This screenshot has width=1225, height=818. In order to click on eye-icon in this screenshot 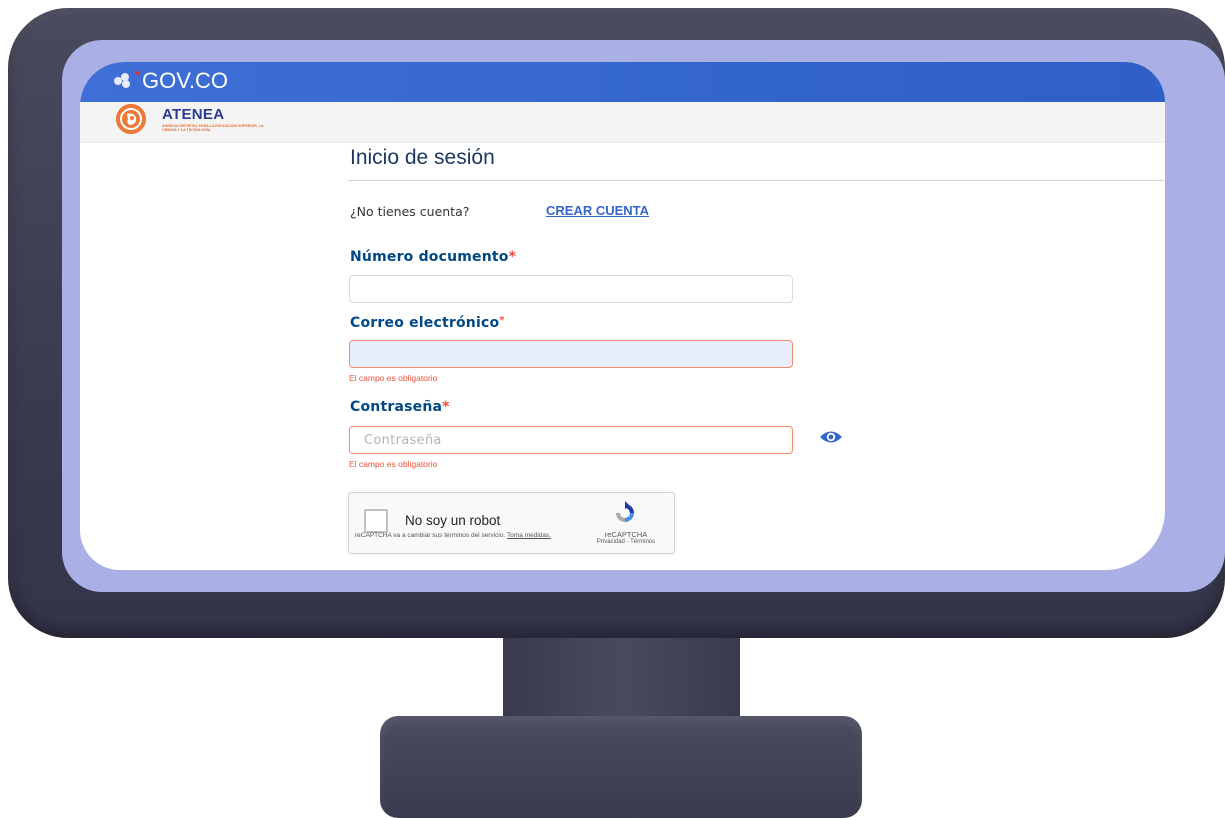, I will do `click(831, 437)`.